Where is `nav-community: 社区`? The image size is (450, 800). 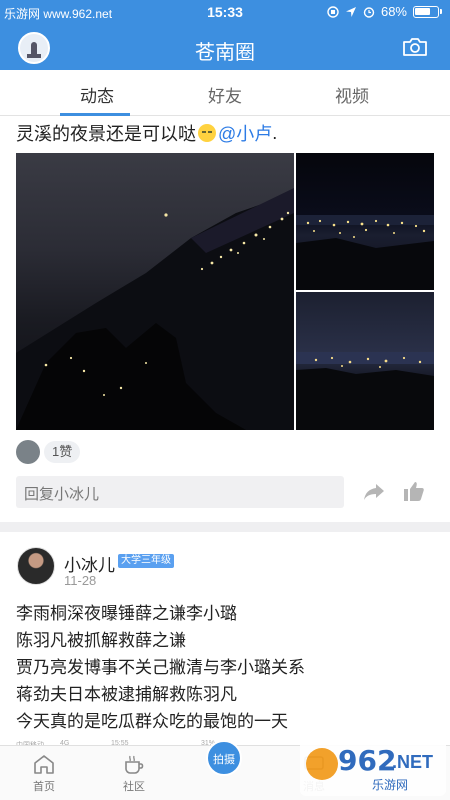 nav-community: 社区 is located at coordinates (134, 774).